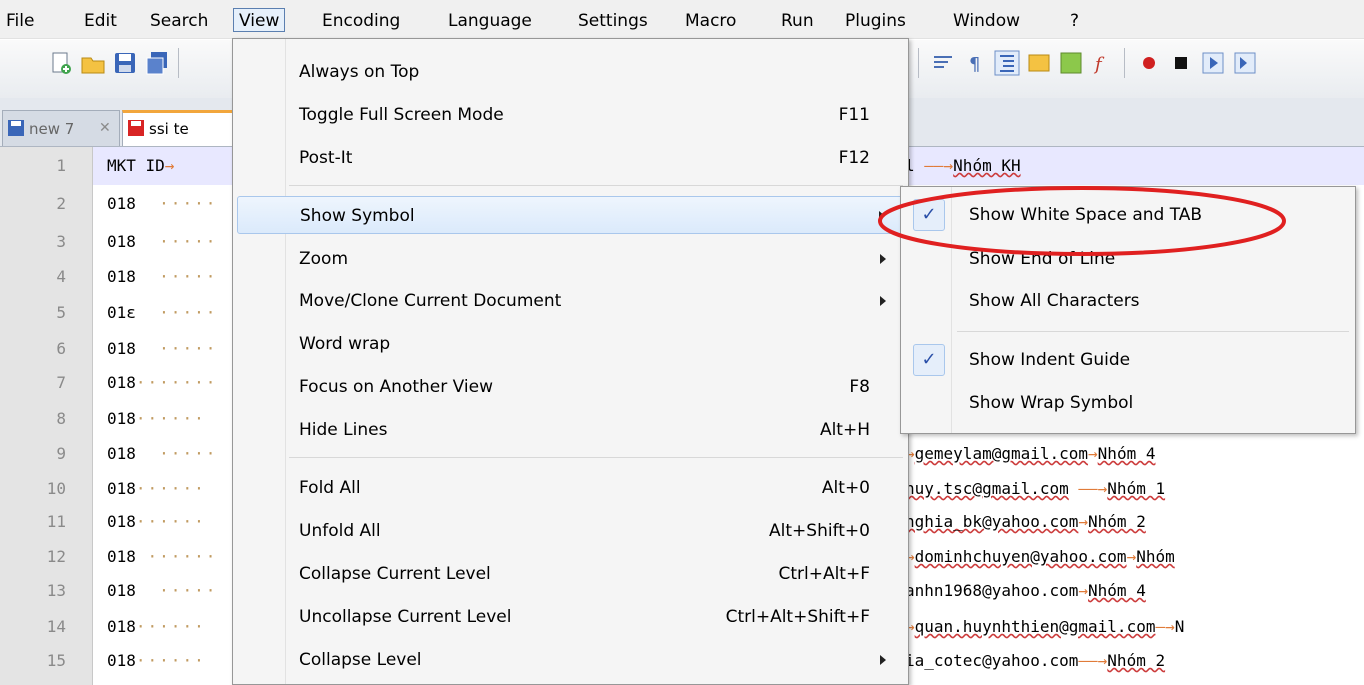 The height and width of the screenshot is (685, 1364). I want to click on submenu-item-show-all-characters: Show All Characters, so click(1128, 301).